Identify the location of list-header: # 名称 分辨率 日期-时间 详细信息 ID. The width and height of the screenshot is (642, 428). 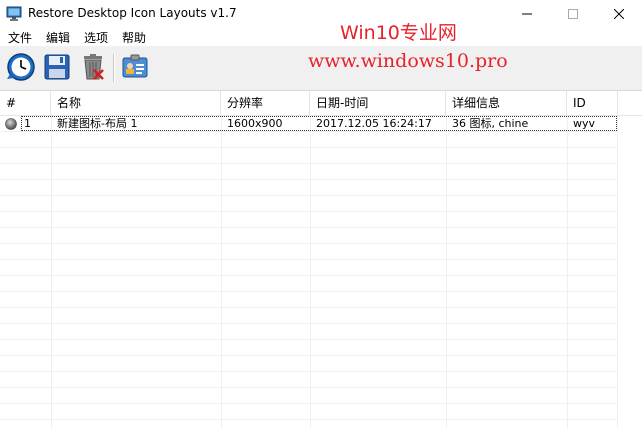
(321, 103).